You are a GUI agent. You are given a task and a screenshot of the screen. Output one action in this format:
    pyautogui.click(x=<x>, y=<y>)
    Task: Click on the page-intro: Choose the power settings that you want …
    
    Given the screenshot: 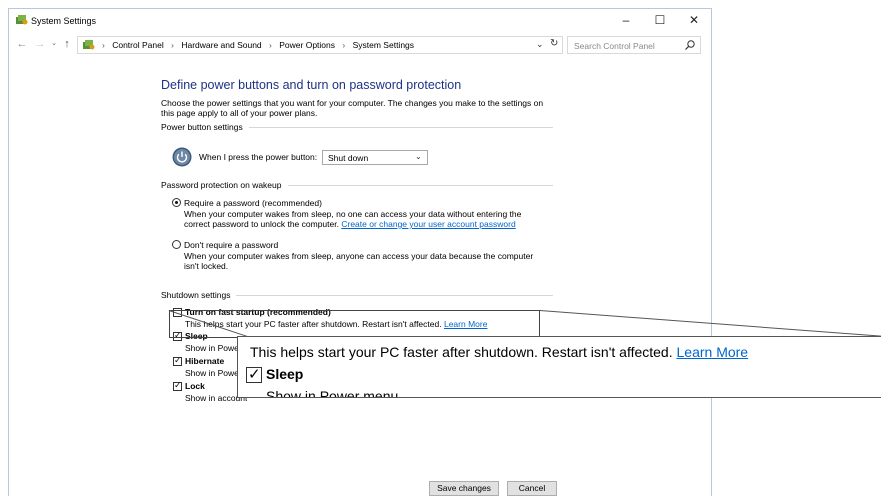 What is the action you would take?
    pyautogui.click(x=352, y=108)
    